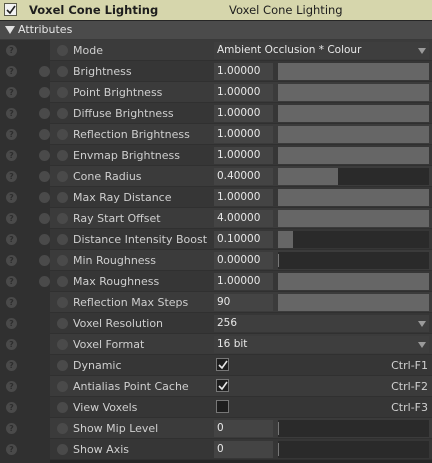  I want to click on attribute-row: ? Min Roughness 0.00000, so click(216, 260).